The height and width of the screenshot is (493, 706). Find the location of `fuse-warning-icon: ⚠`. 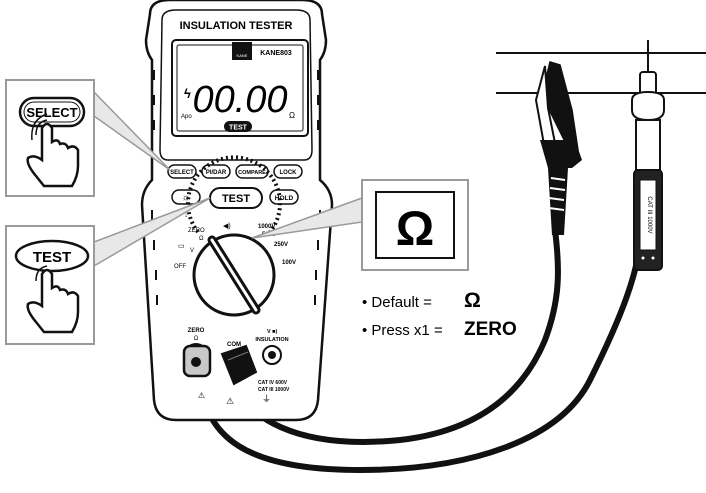

fuse-warning-icon: ⚠ is located at coordinates (201, 395).